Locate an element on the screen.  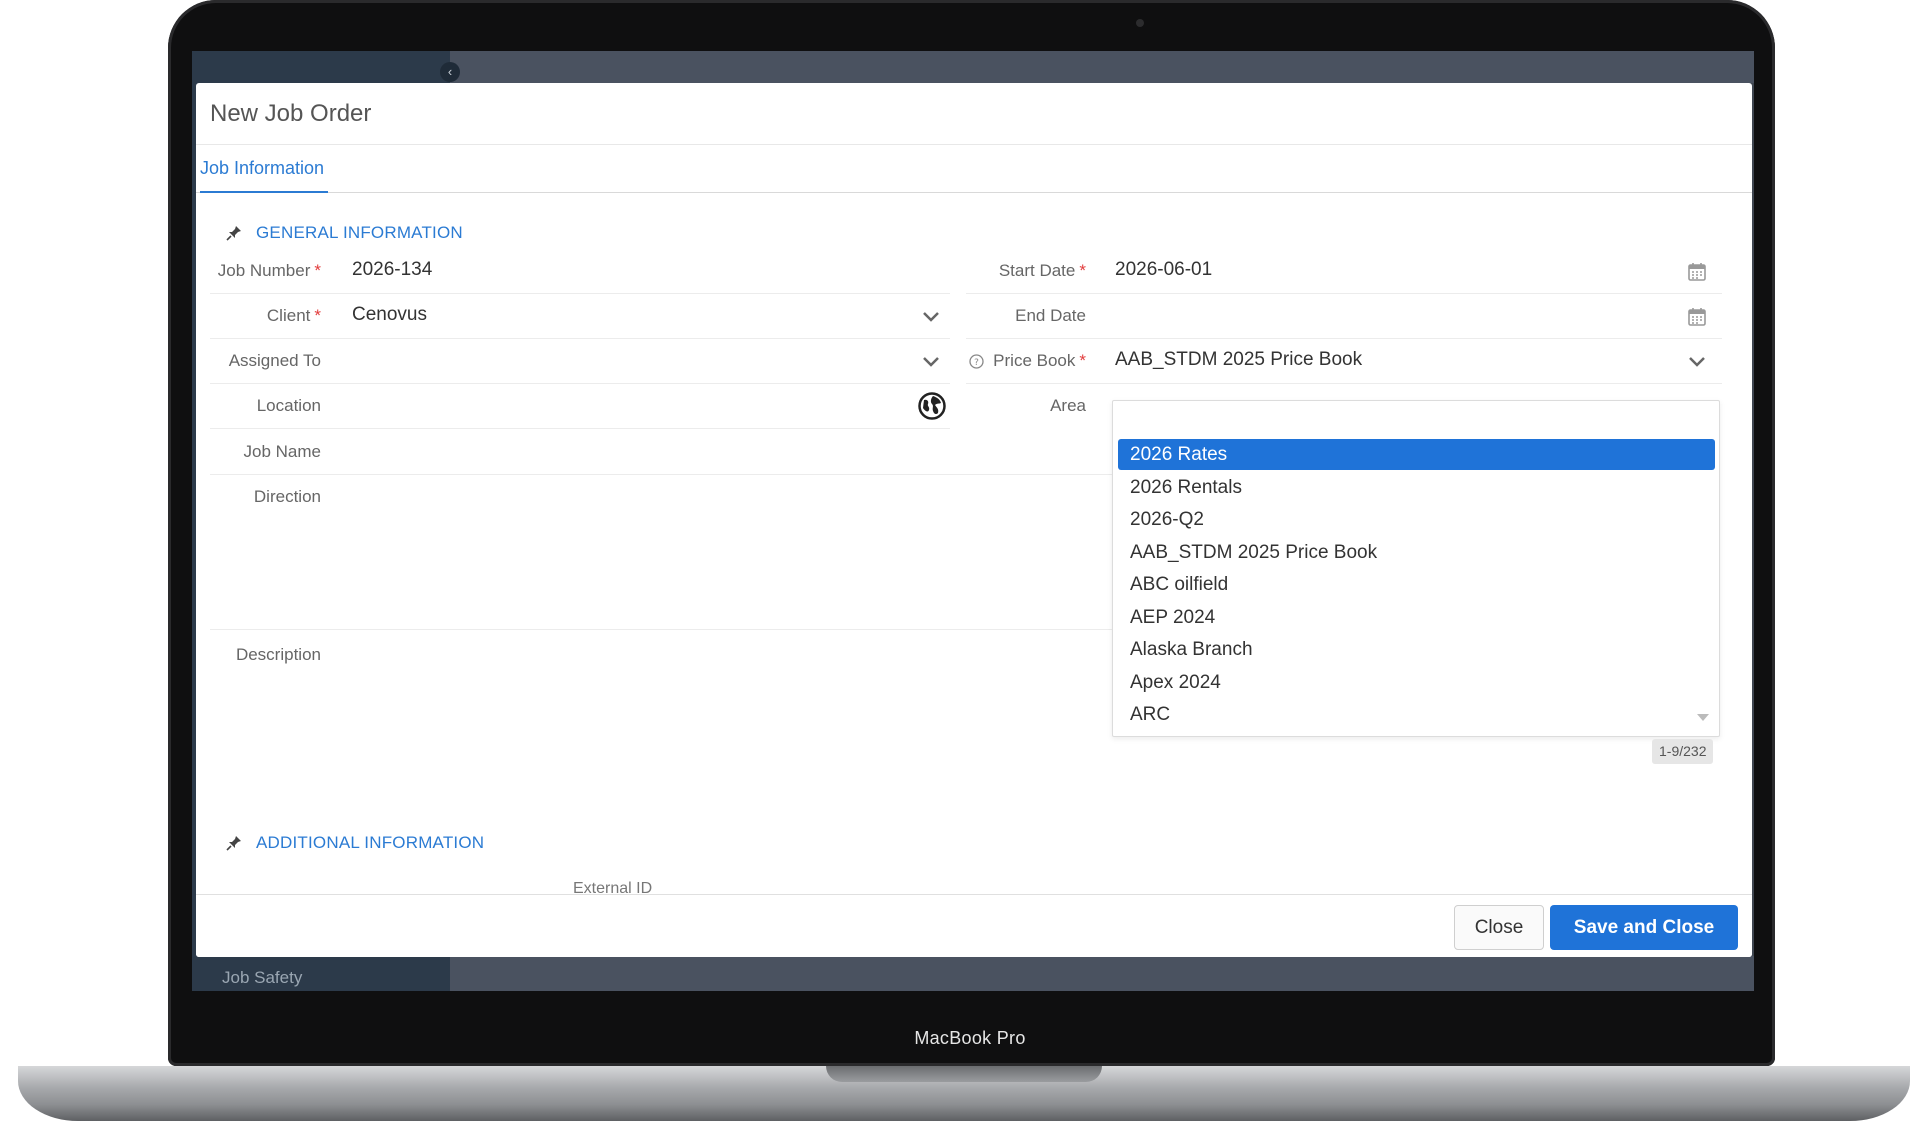
dropdown-pager: 1-9/232 is located at coordinates (1683, 751).